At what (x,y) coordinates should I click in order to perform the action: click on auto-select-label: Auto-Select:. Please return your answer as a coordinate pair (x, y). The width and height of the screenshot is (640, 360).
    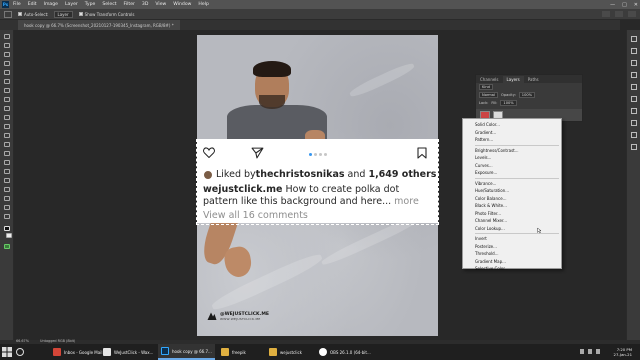
    Looking at the image, I should click on (36, 14).